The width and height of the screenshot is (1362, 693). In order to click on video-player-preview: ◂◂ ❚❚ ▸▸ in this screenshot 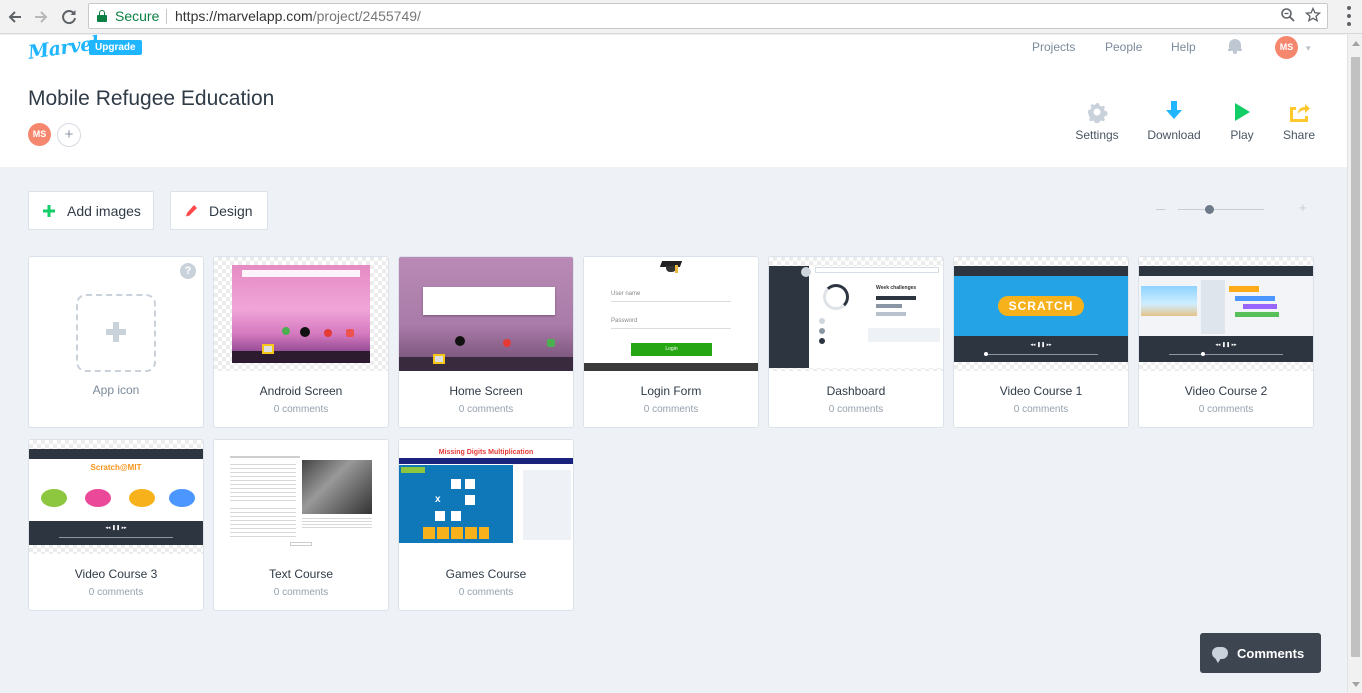, I will do `click(1226, 314)`.